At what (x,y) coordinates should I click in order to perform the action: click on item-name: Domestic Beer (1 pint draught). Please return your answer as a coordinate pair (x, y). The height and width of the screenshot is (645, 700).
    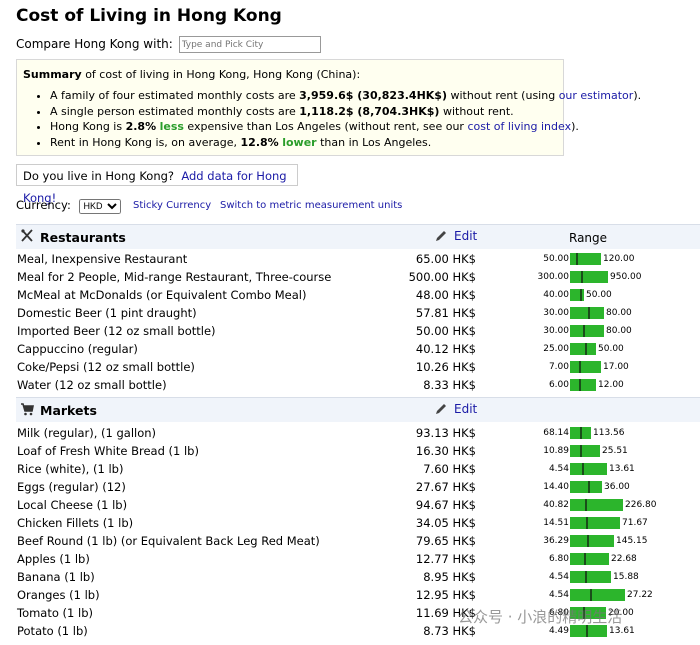
    Looking at the image, I should click on (107, 313).